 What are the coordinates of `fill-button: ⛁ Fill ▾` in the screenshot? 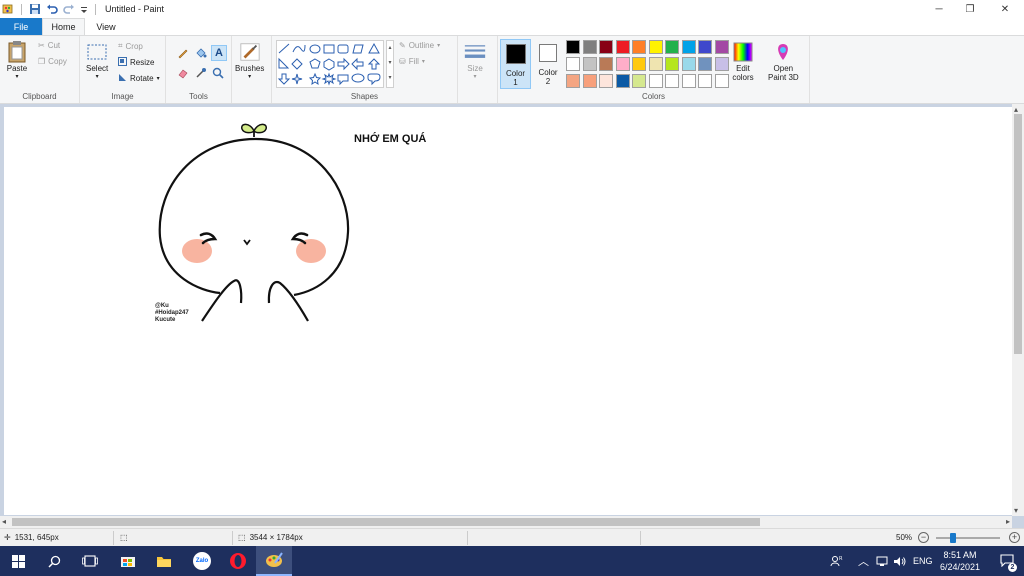 It's located at (412, 61).